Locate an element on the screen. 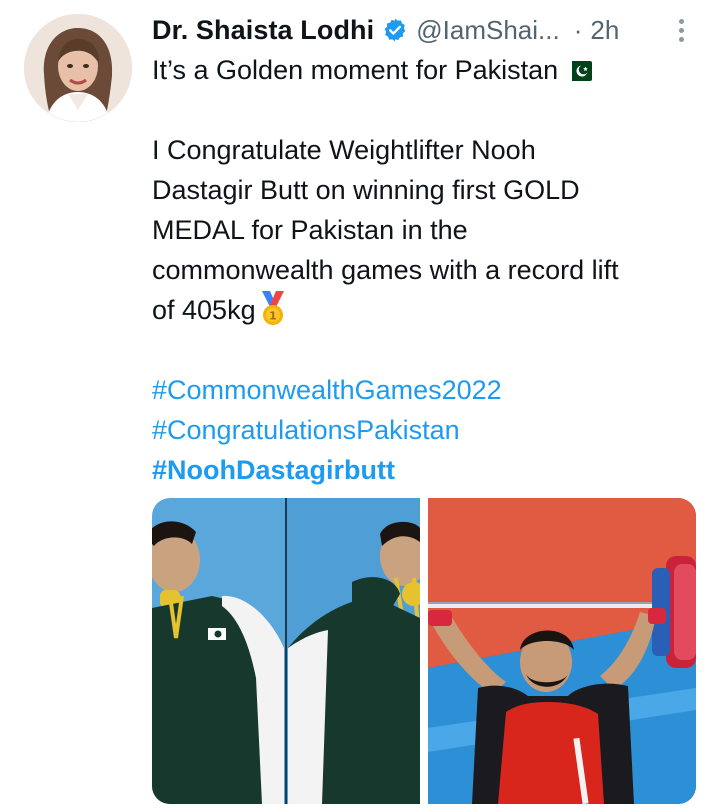  tweet-line: I Congratulate Weightlifter Nooh is located at coordinates (344, 150).